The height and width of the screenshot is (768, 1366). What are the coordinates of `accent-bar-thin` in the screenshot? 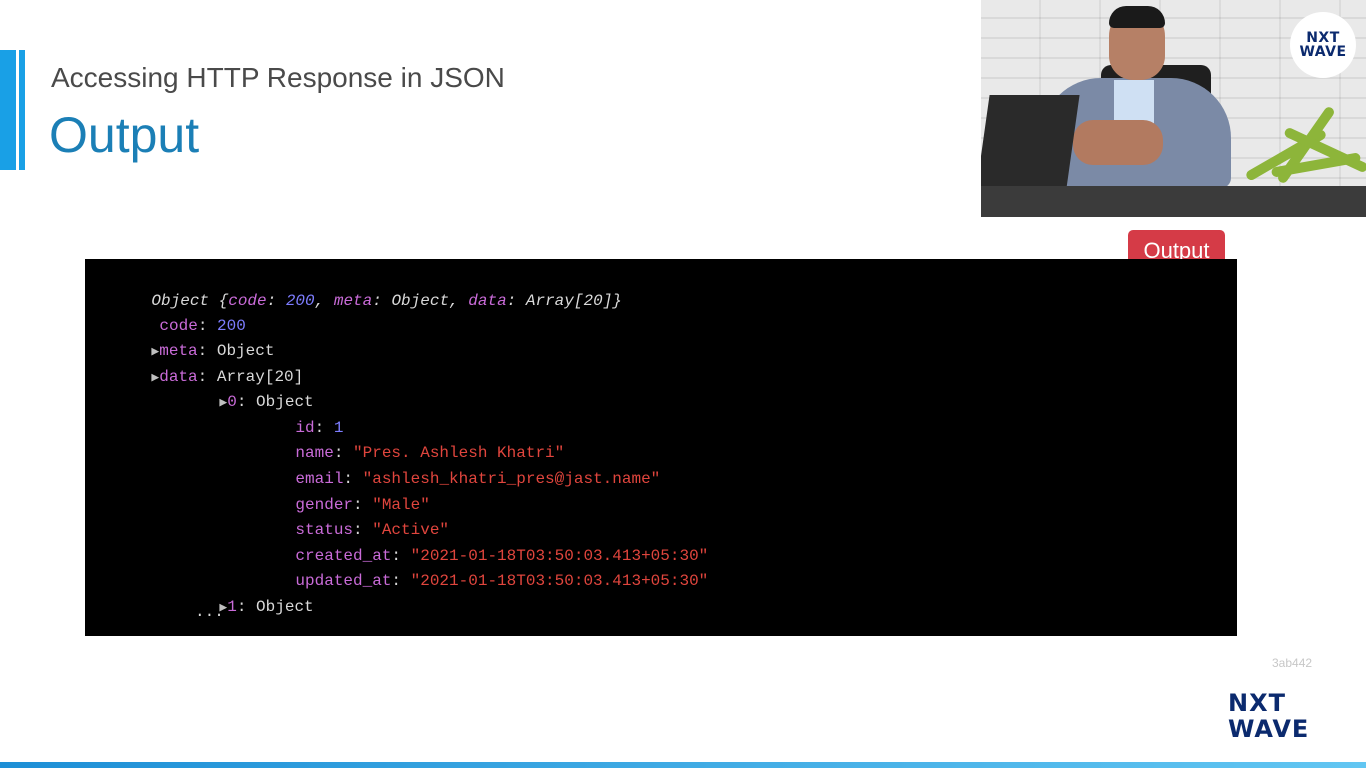 It's located at (22, 110).